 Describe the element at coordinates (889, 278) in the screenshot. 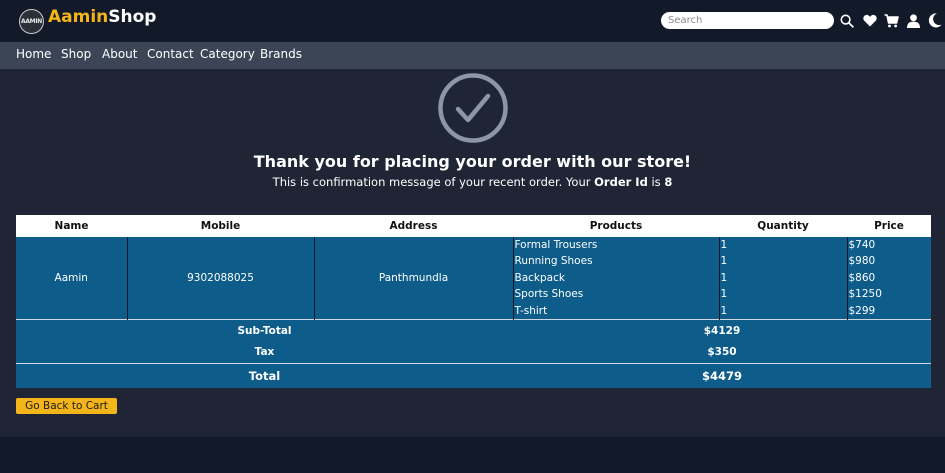

I see `prices-cell: $740 $980 $860 $1250 $299` at that location.